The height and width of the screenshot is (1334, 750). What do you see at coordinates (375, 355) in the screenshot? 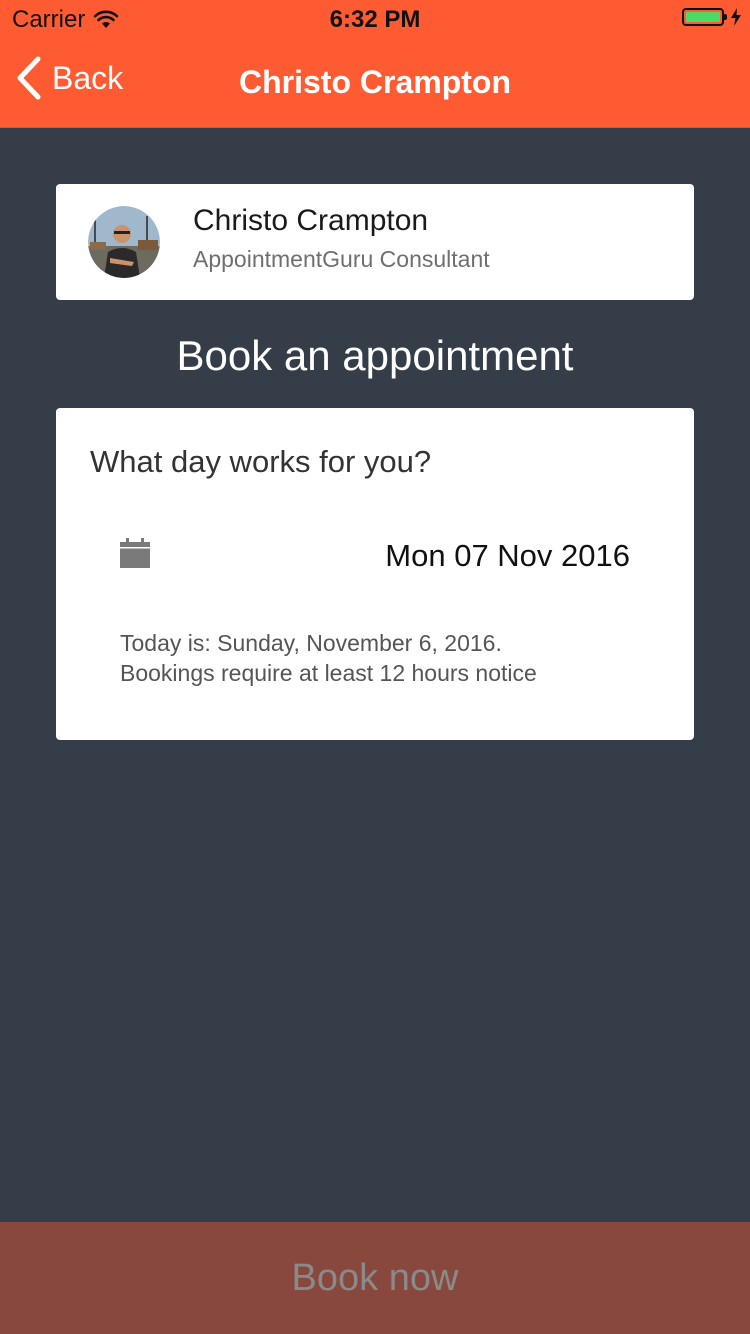
I see `section-title: Book an appointment` at bounding box center [375, 355].